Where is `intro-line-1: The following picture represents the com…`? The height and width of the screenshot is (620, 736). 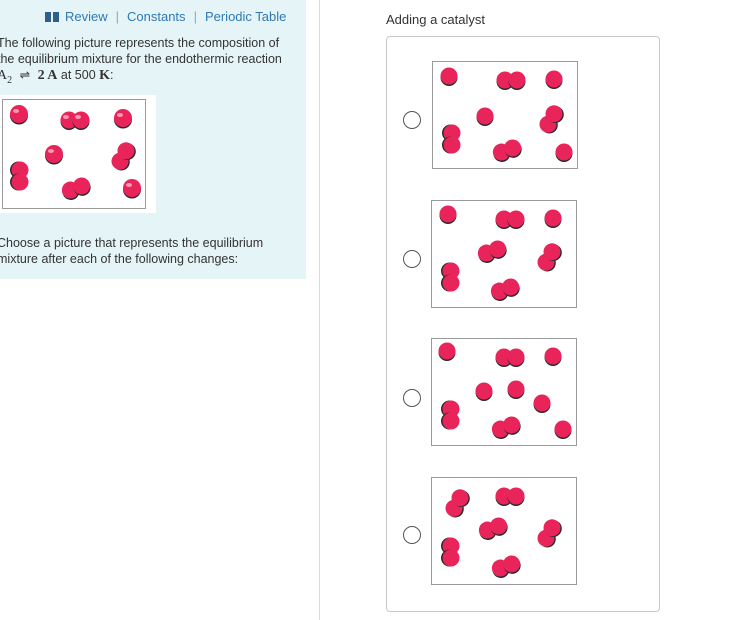 intro-line-1: The following picture represents the com… is located at coordinates (140, 43).